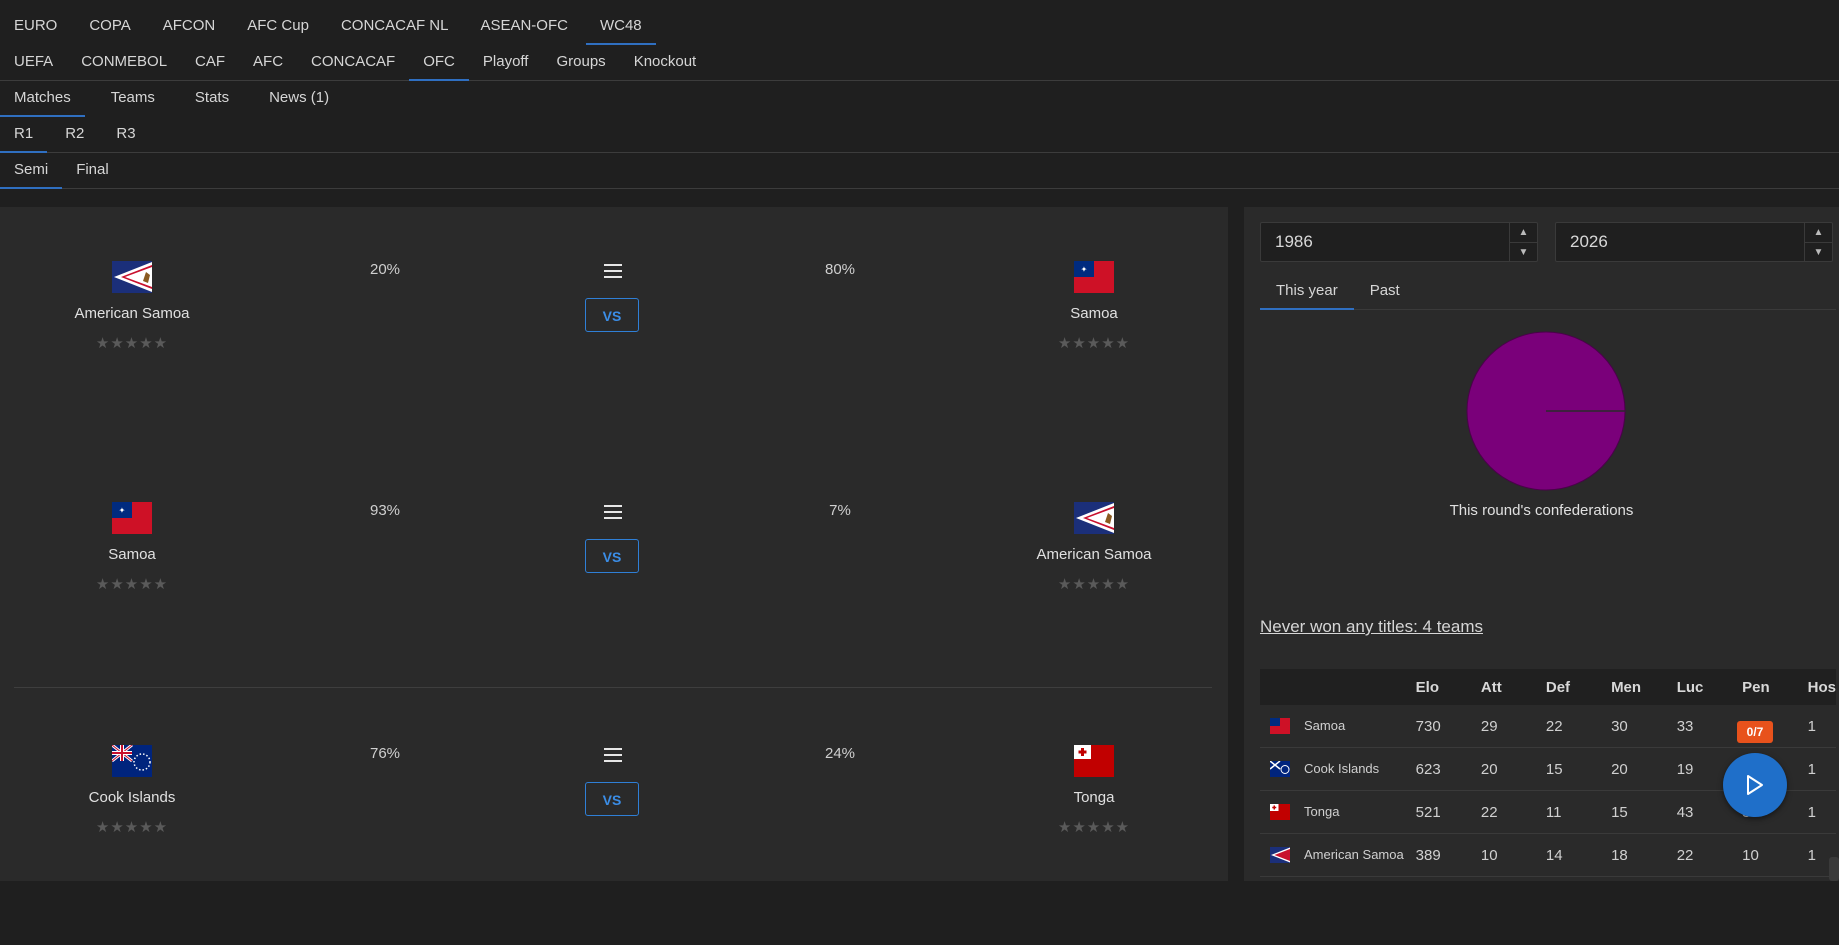 This screenshot has height=945, width=1839. I want to click on tab-past: Past, so click(1385, 291).